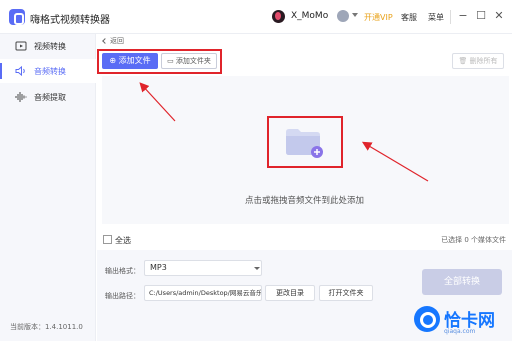 This screenshot has height=341, width=512. I want to click on drop-hint-text: 点击或拖拽音频文件到此处添加, so click(304, 201).